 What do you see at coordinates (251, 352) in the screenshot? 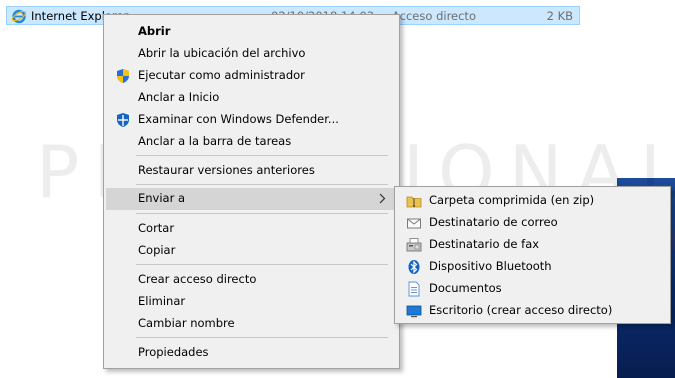
I see `menu-item-propiedades: Propiedades` at bounding box center [251, 352].